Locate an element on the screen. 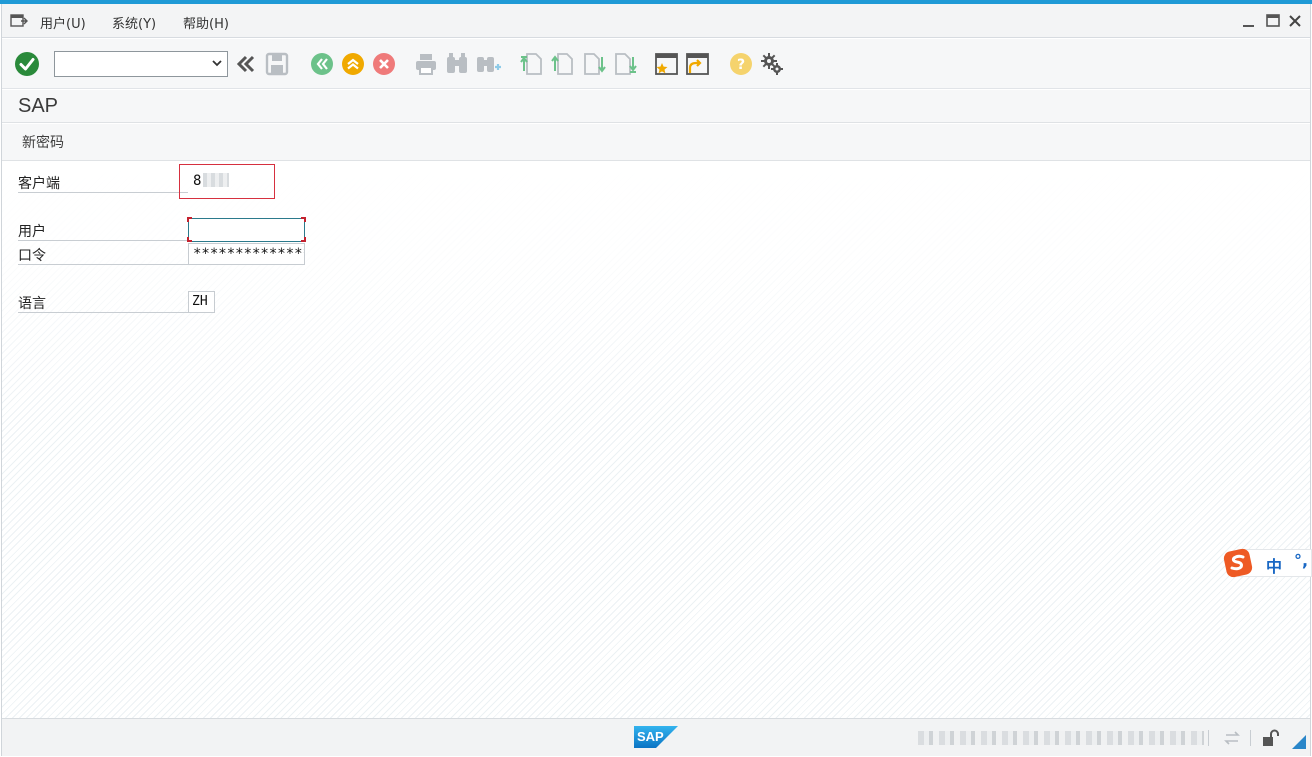 The width and height of the screenshot is (1312, 757). chevron-down-icon is located at coordinates (217, 63).